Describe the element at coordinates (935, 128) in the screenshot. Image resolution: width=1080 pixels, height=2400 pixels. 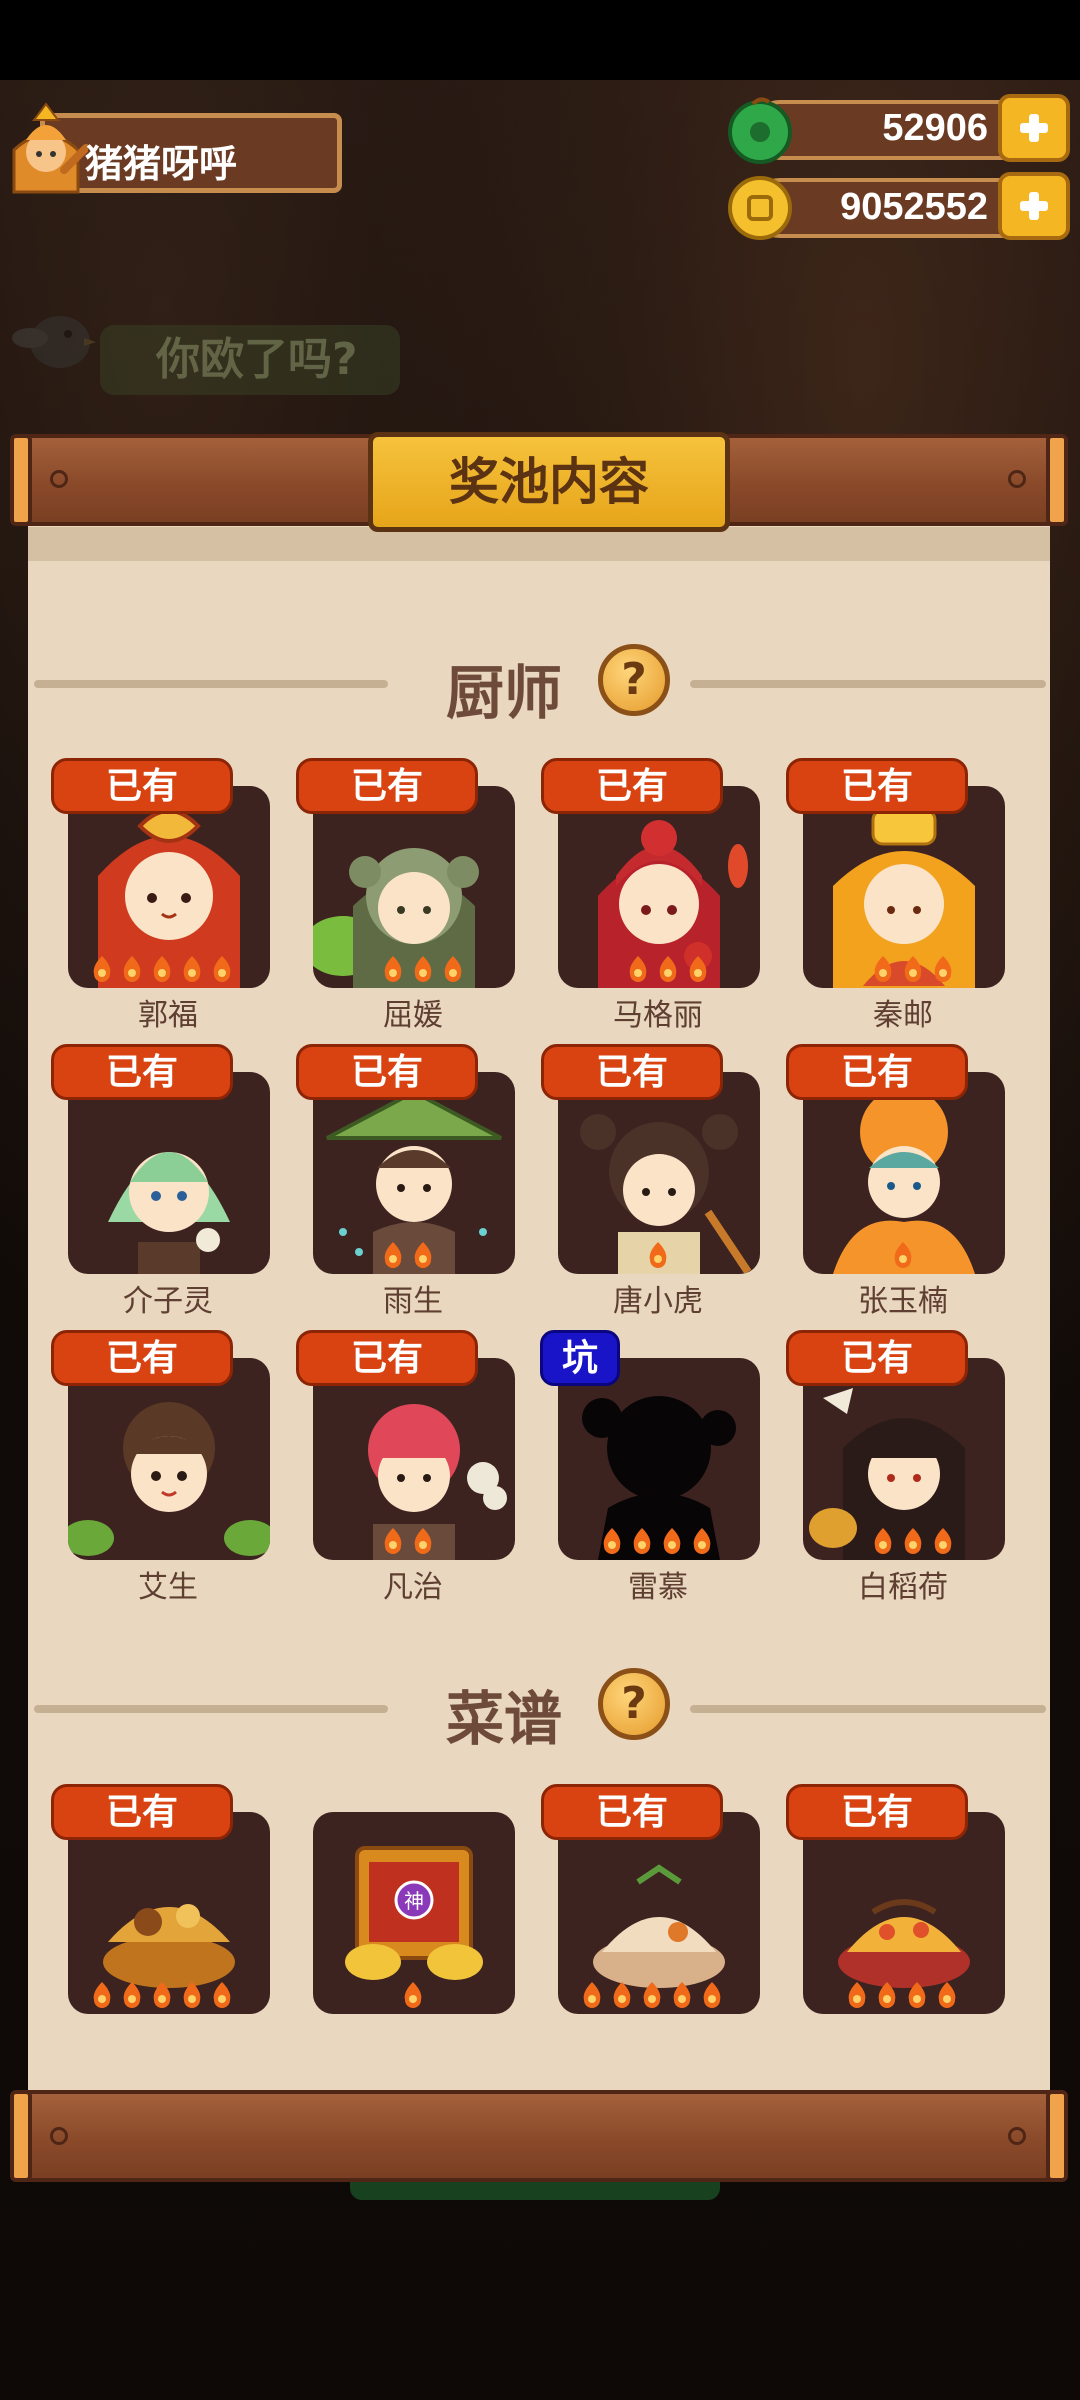
I see `jade-value: 52906` at that location.